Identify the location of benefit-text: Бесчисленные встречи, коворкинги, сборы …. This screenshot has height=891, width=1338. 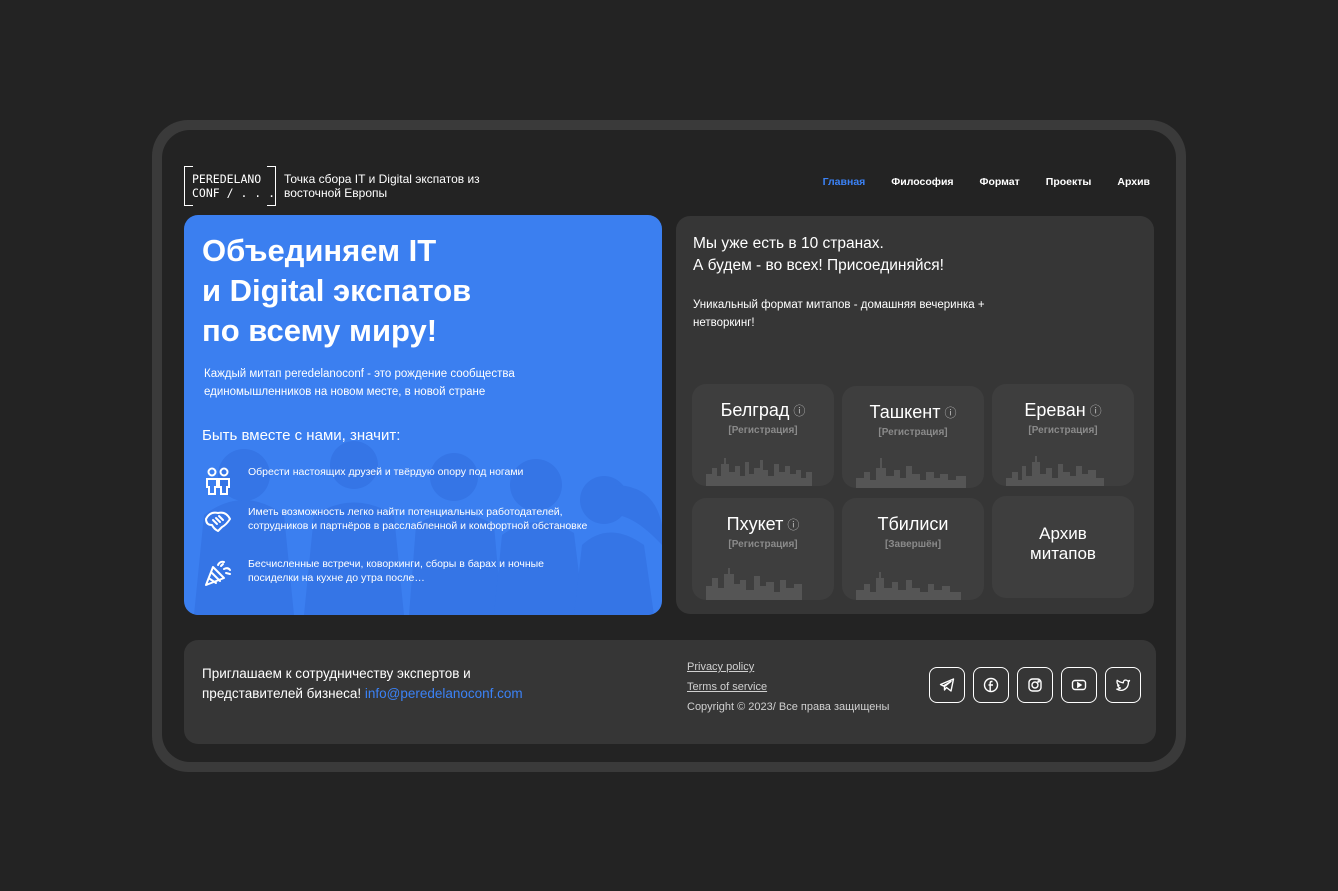
(396, 571).